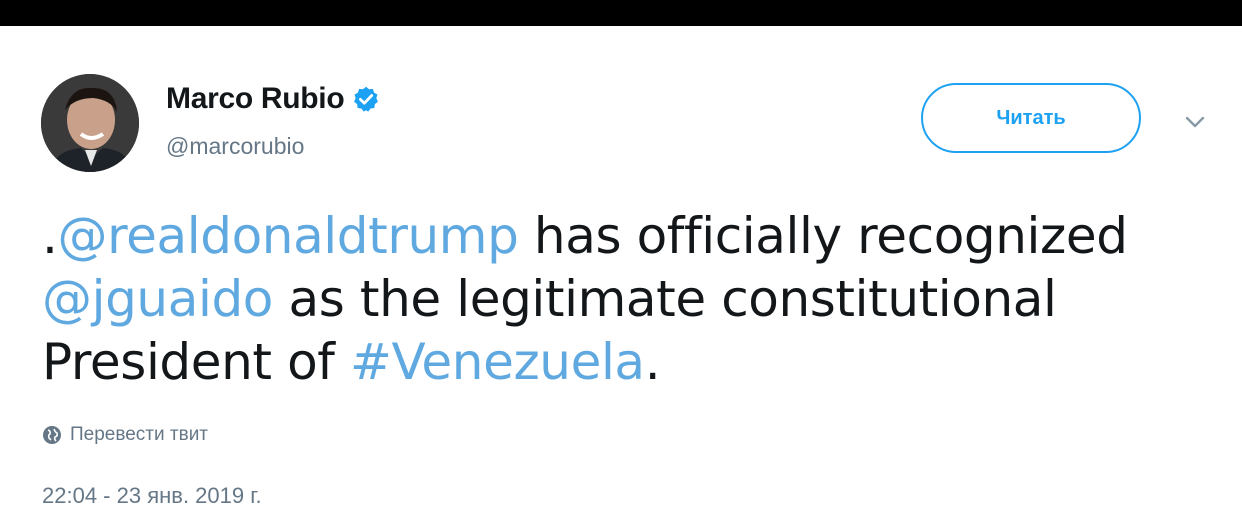  What do you see at coordinates (621, 13) in the screenshot?
I see `top-black-bar` at bounding box center [621, 13].